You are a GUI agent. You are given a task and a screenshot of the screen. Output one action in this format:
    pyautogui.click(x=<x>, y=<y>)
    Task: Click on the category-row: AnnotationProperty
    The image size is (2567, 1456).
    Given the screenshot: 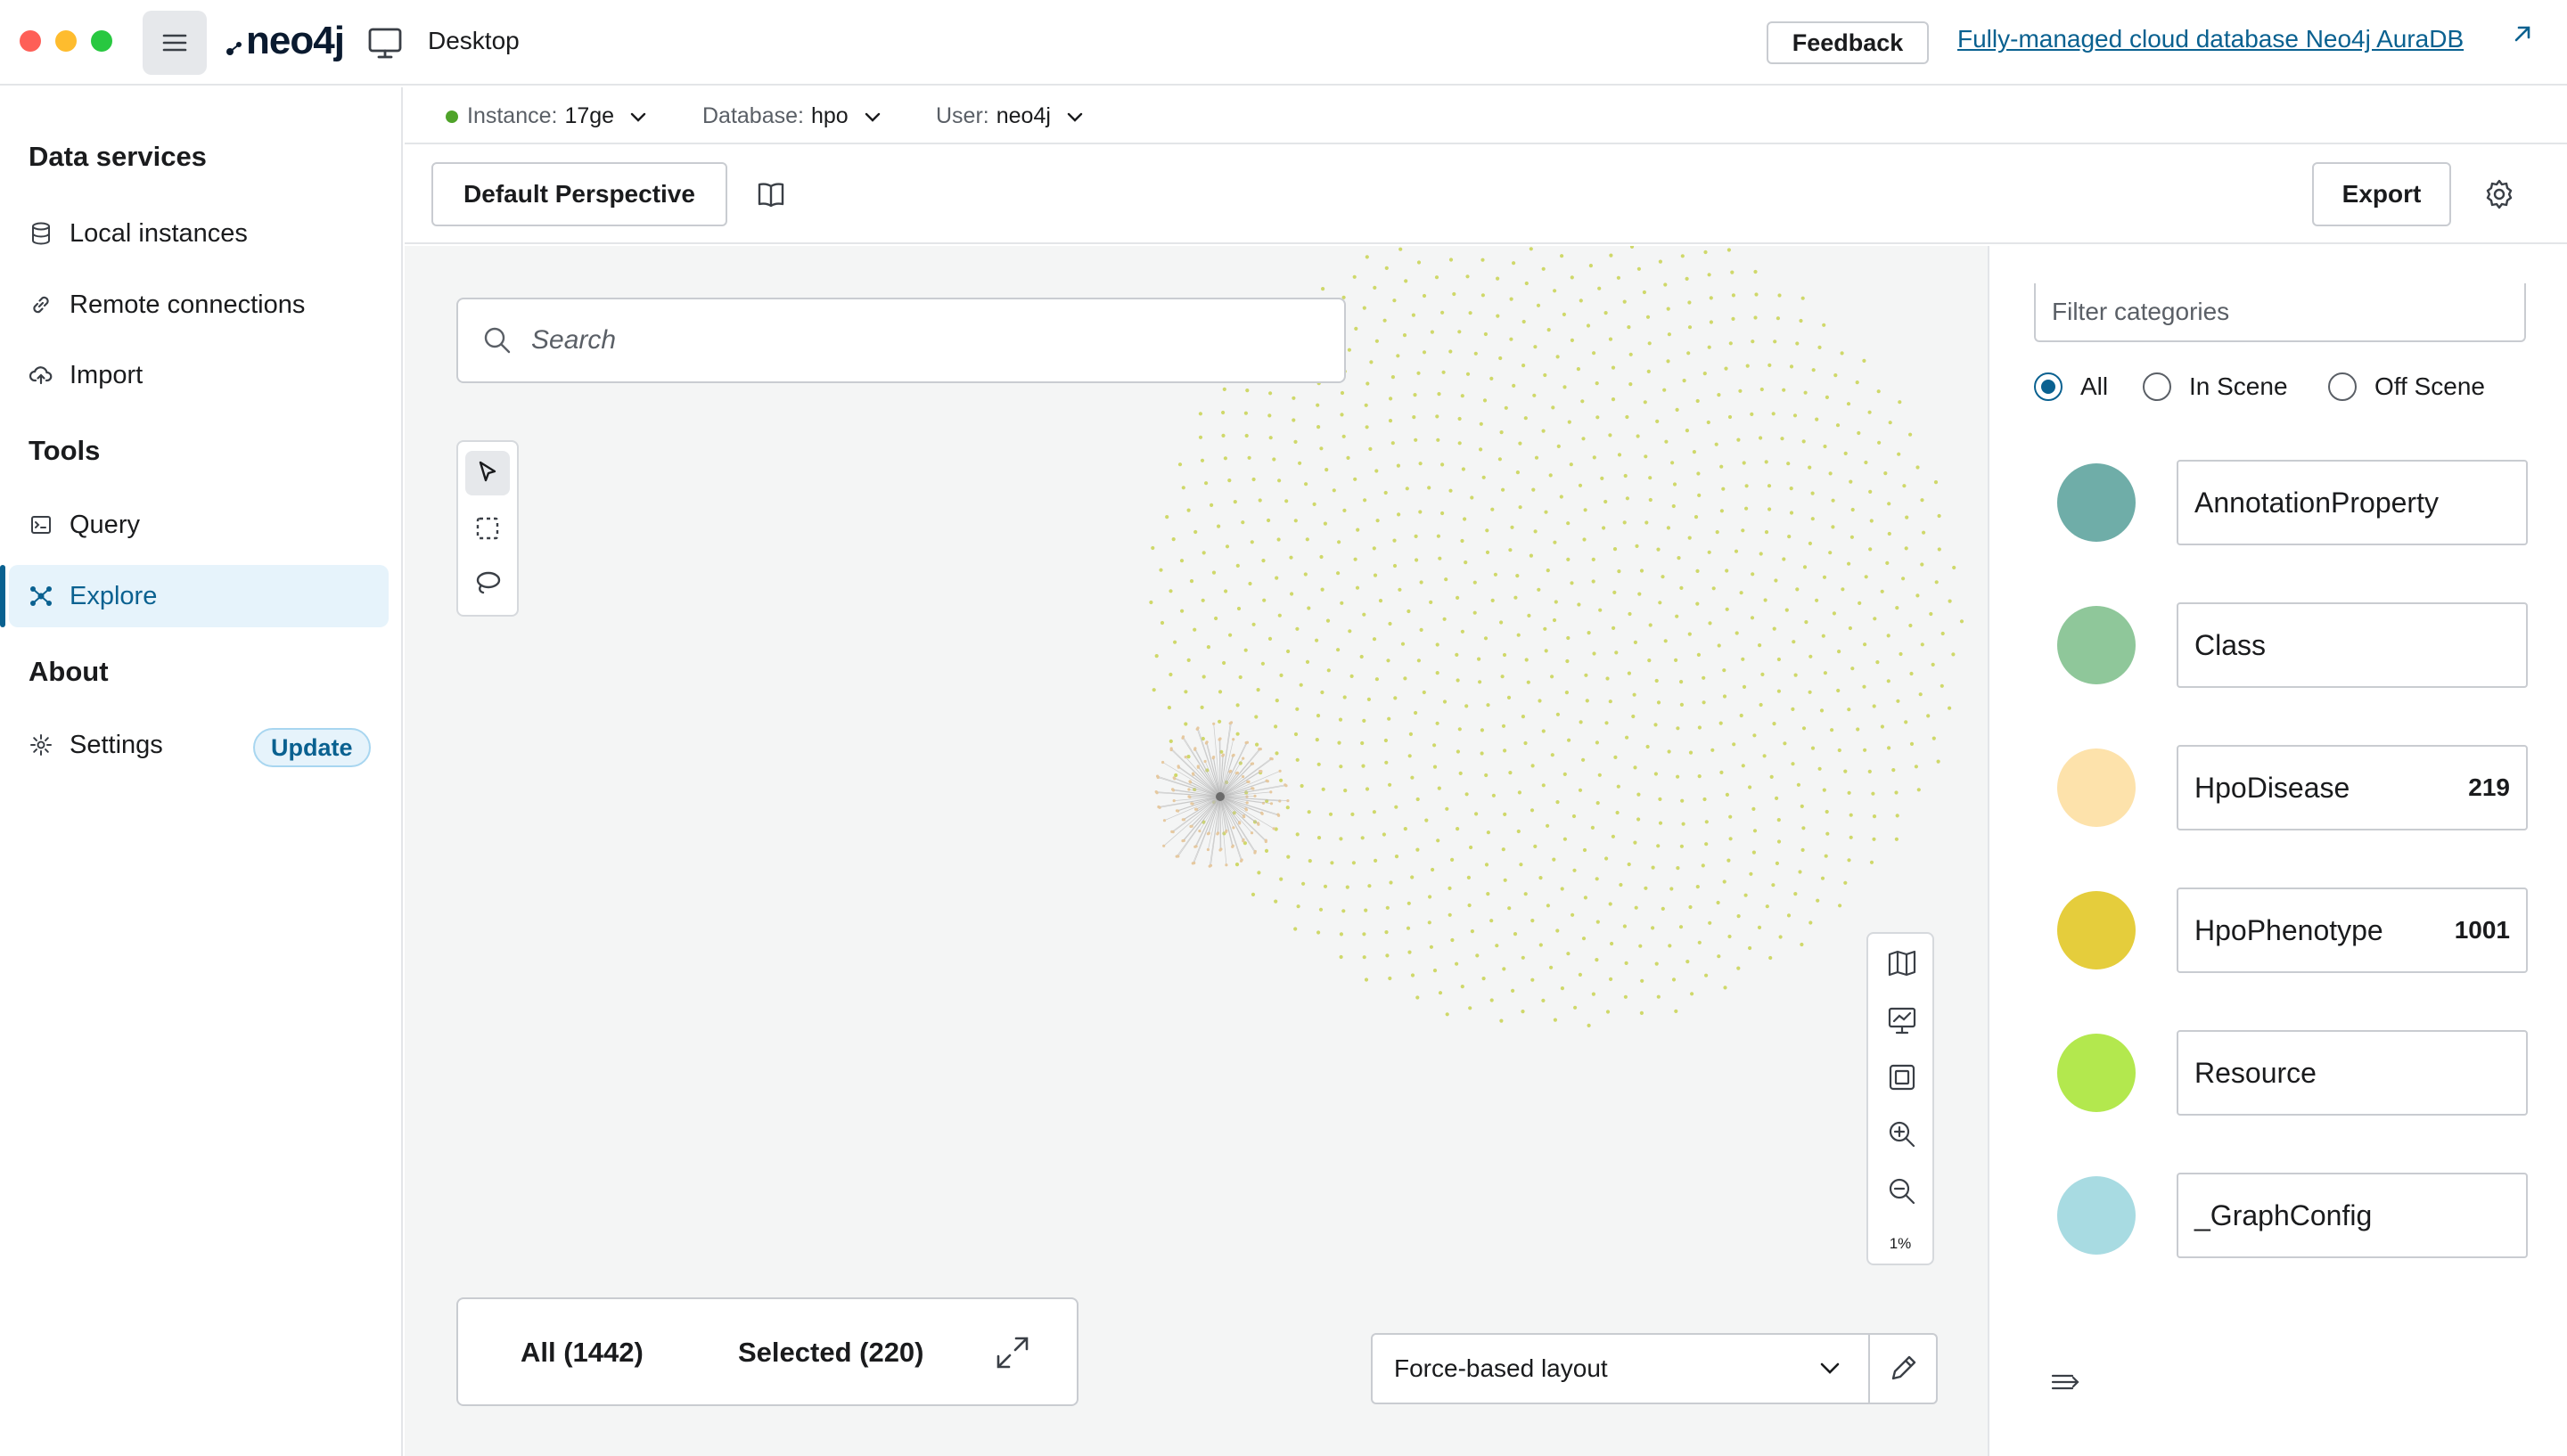 What is the action you would take?
    pyautogui.click(x=2278, y=502)
    